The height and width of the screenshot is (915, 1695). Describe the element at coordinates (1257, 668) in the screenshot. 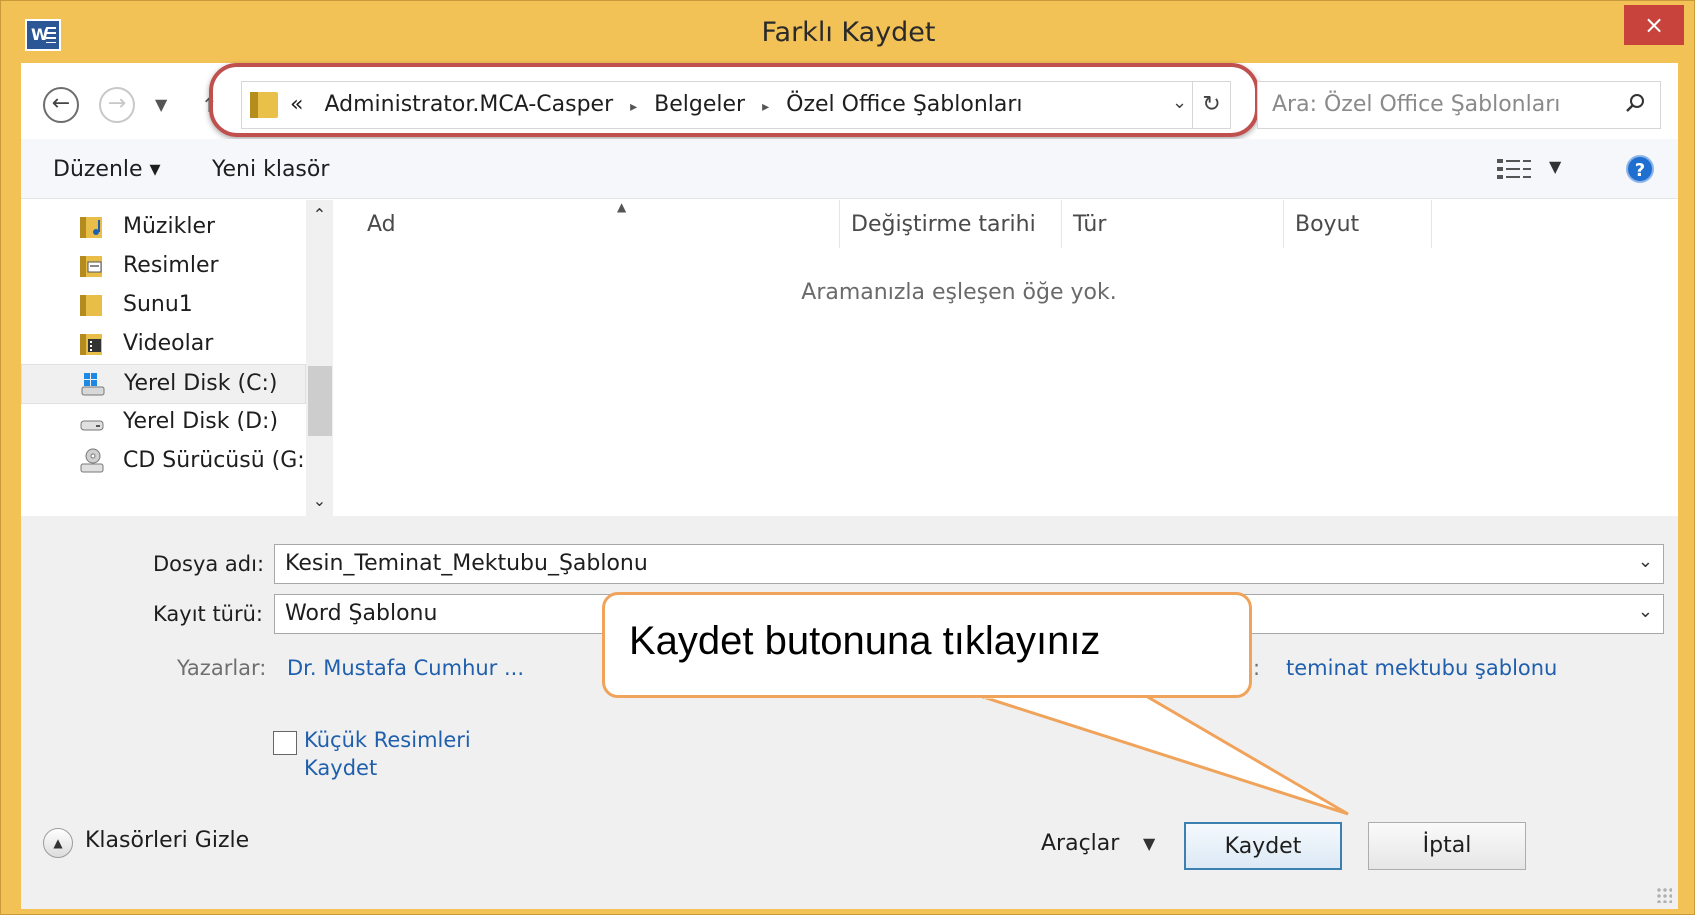

I see `tags-label: :` at that location.